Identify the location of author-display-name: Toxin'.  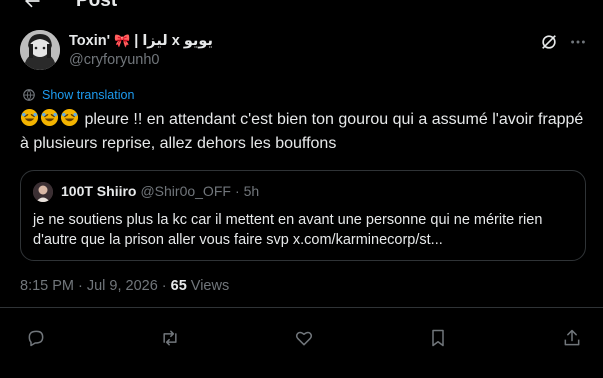
(89, 41).